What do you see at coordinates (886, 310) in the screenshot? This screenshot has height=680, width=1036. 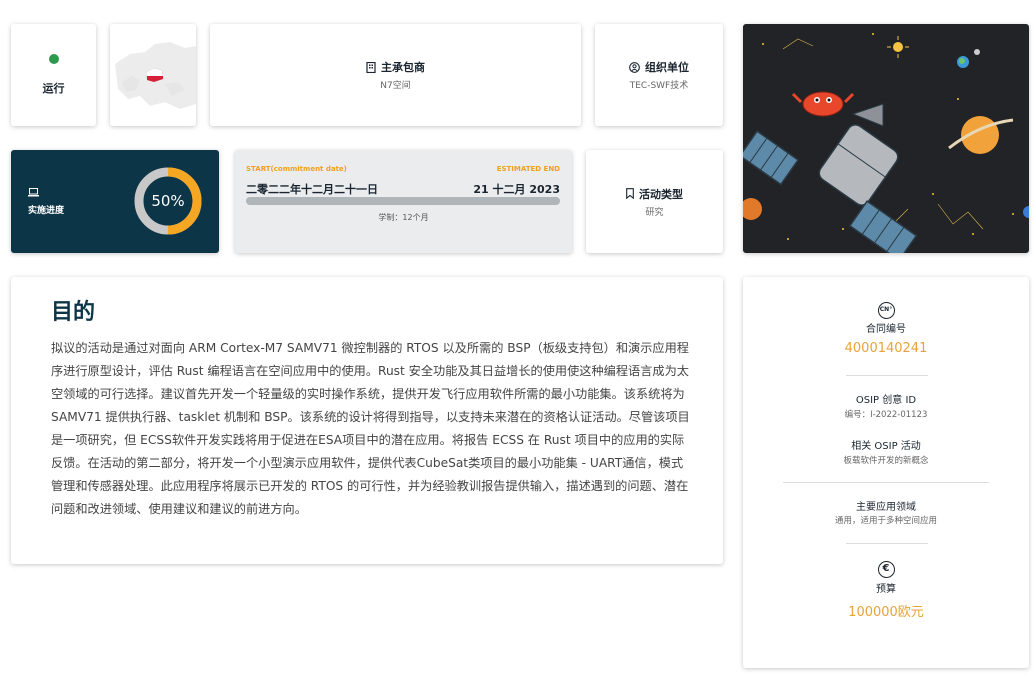 I see `contract-number-icon: CN°` at bounding box center [886, 310].